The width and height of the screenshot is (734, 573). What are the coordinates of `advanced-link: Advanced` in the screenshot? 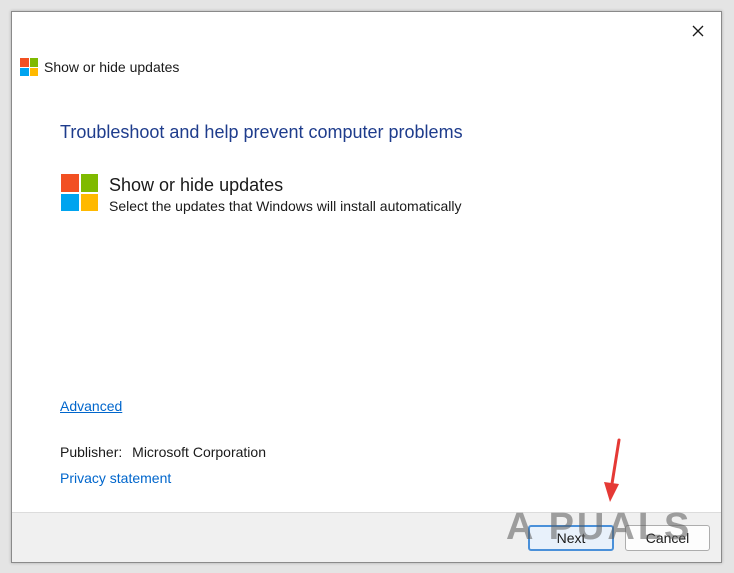 It's located at (91, 406).